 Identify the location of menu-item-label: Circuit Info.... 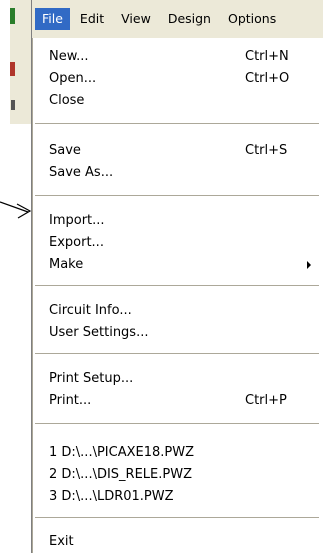
(90, 310).